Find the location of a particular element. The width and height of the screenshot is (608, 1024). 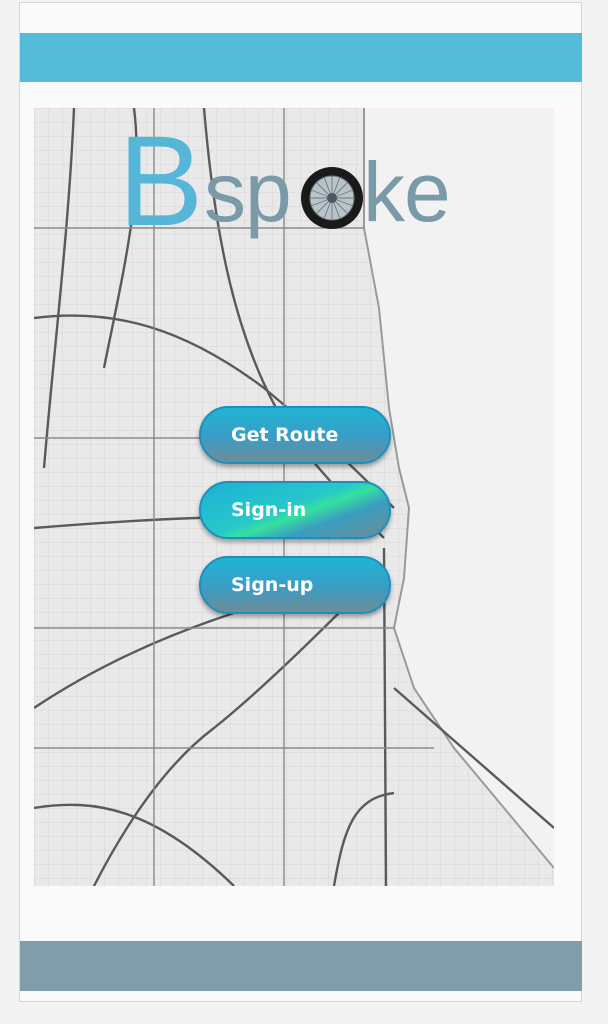

footer-bar is located at coordinates (301, 966).